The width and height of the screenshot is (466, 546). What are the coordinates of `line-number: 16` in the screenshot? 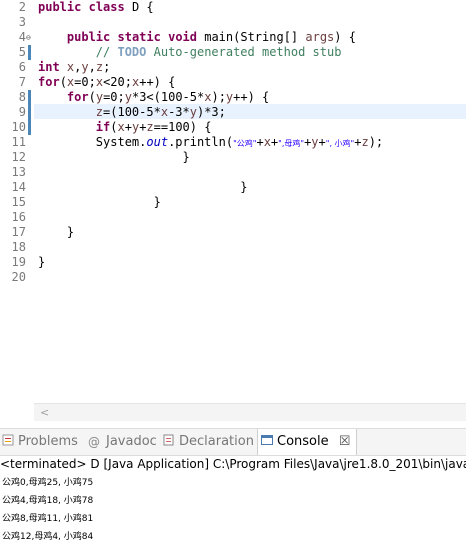 It's located at (18, 217).